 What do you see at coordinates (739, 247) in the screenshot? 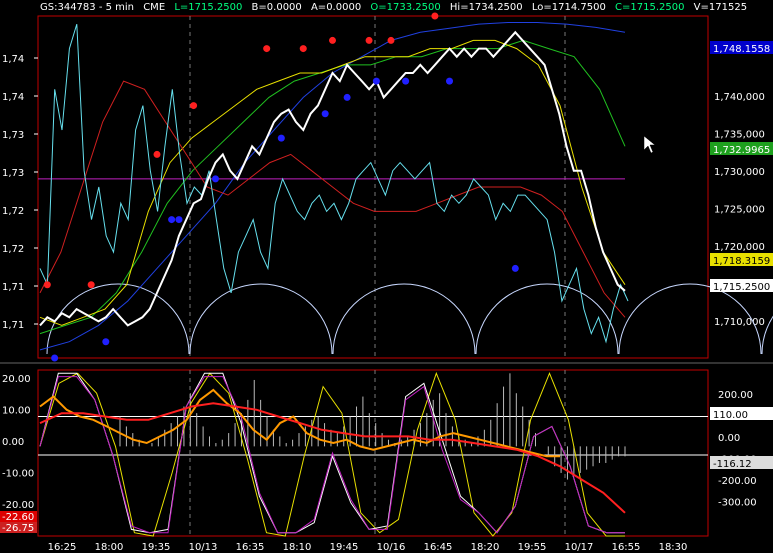
I see `price-tick-right: 1,720,000` at bounding box center [739, 247].